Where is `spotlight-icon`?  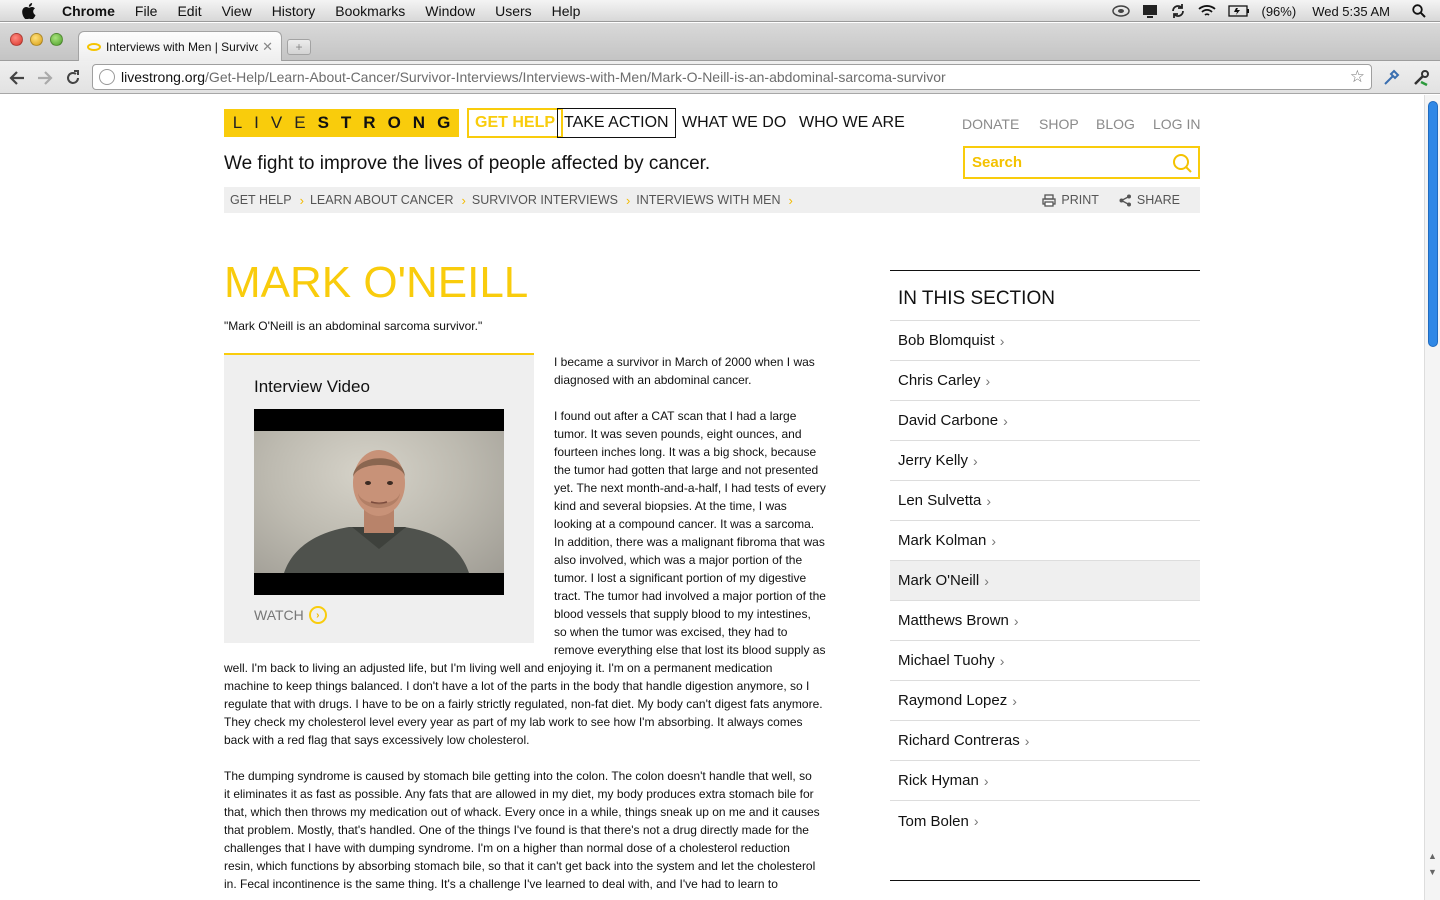
spotlight-icon is located at coordinates (1419, 11).